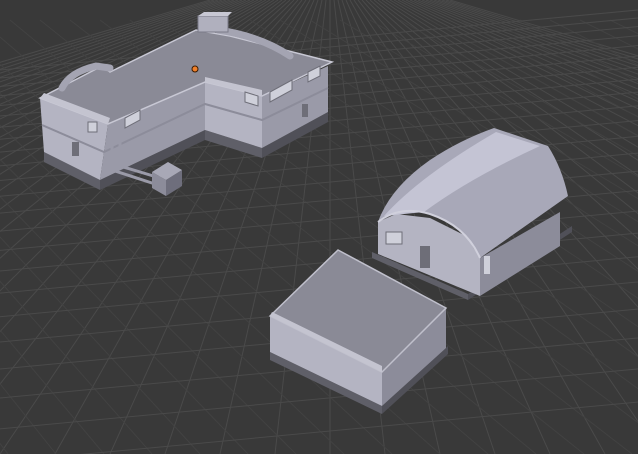  What do you see at coordinates (215, 14) in the screenshot?
I see `roof-hvac-top` at bounding box center [215, 14].